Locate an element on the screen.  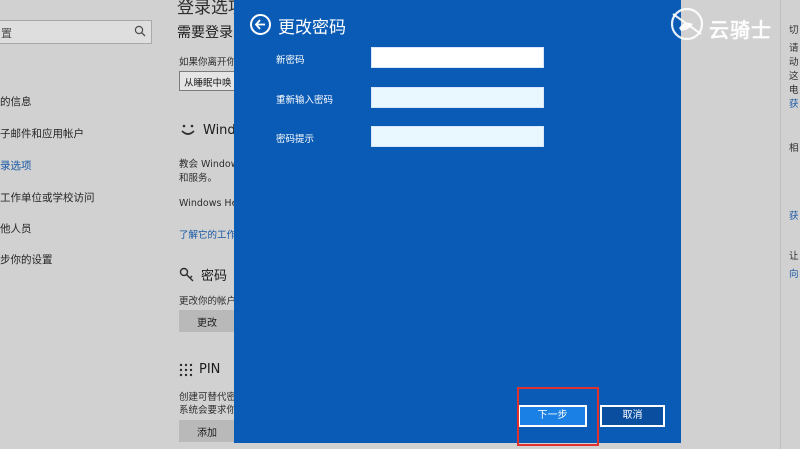
back-button is located at coordinates (260, 24).